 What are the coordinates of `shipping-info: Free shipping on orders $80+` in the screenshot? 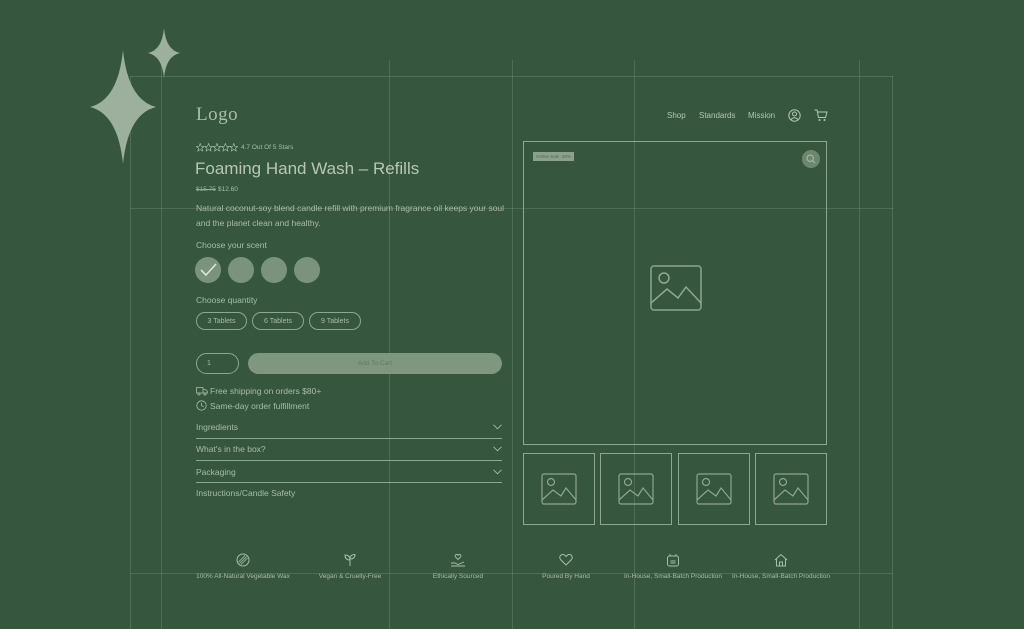 It's located at (258, 391).